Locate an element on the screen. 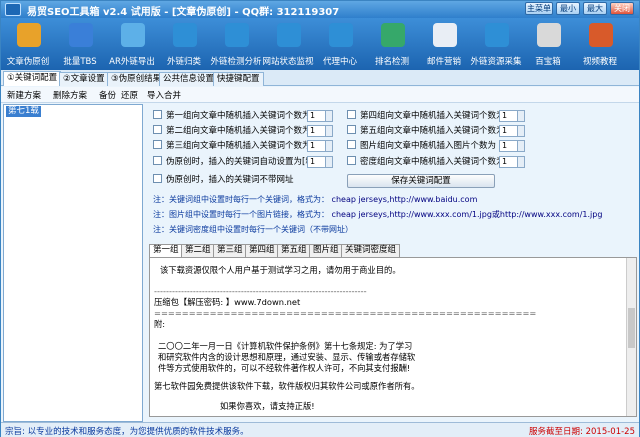 This screenshot has width=640, height=437. bold-keywords-checkbox is located at coordinates (157, 160).